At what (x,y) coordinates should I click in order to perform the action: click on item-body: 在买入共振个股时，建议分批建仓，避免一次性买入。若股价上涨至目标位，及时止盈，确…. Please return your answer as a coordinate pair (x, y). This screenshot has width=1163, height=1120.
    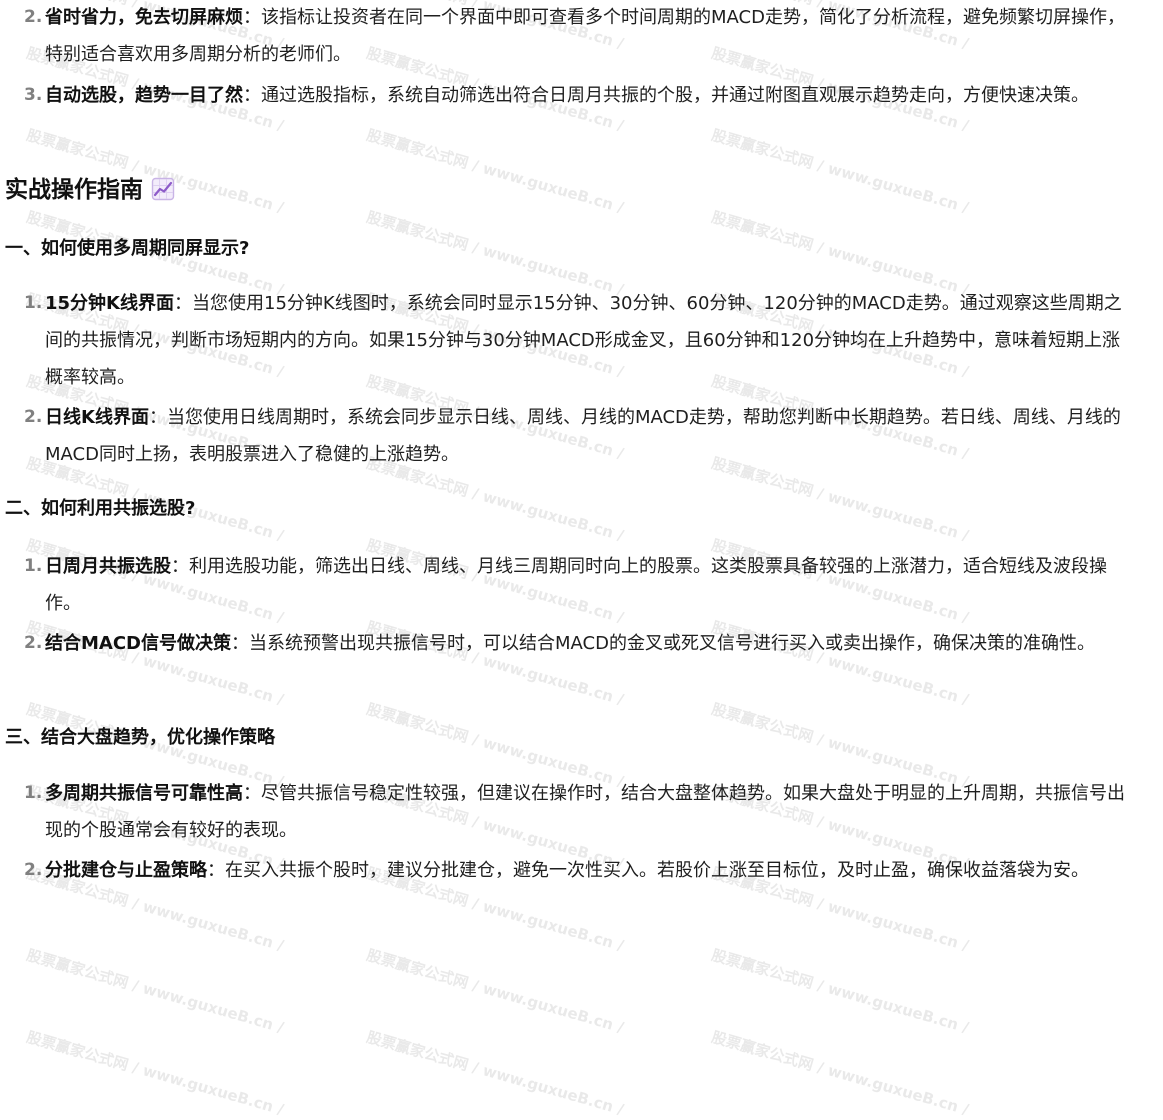
    Looking at the image, I should click on (657, 870).